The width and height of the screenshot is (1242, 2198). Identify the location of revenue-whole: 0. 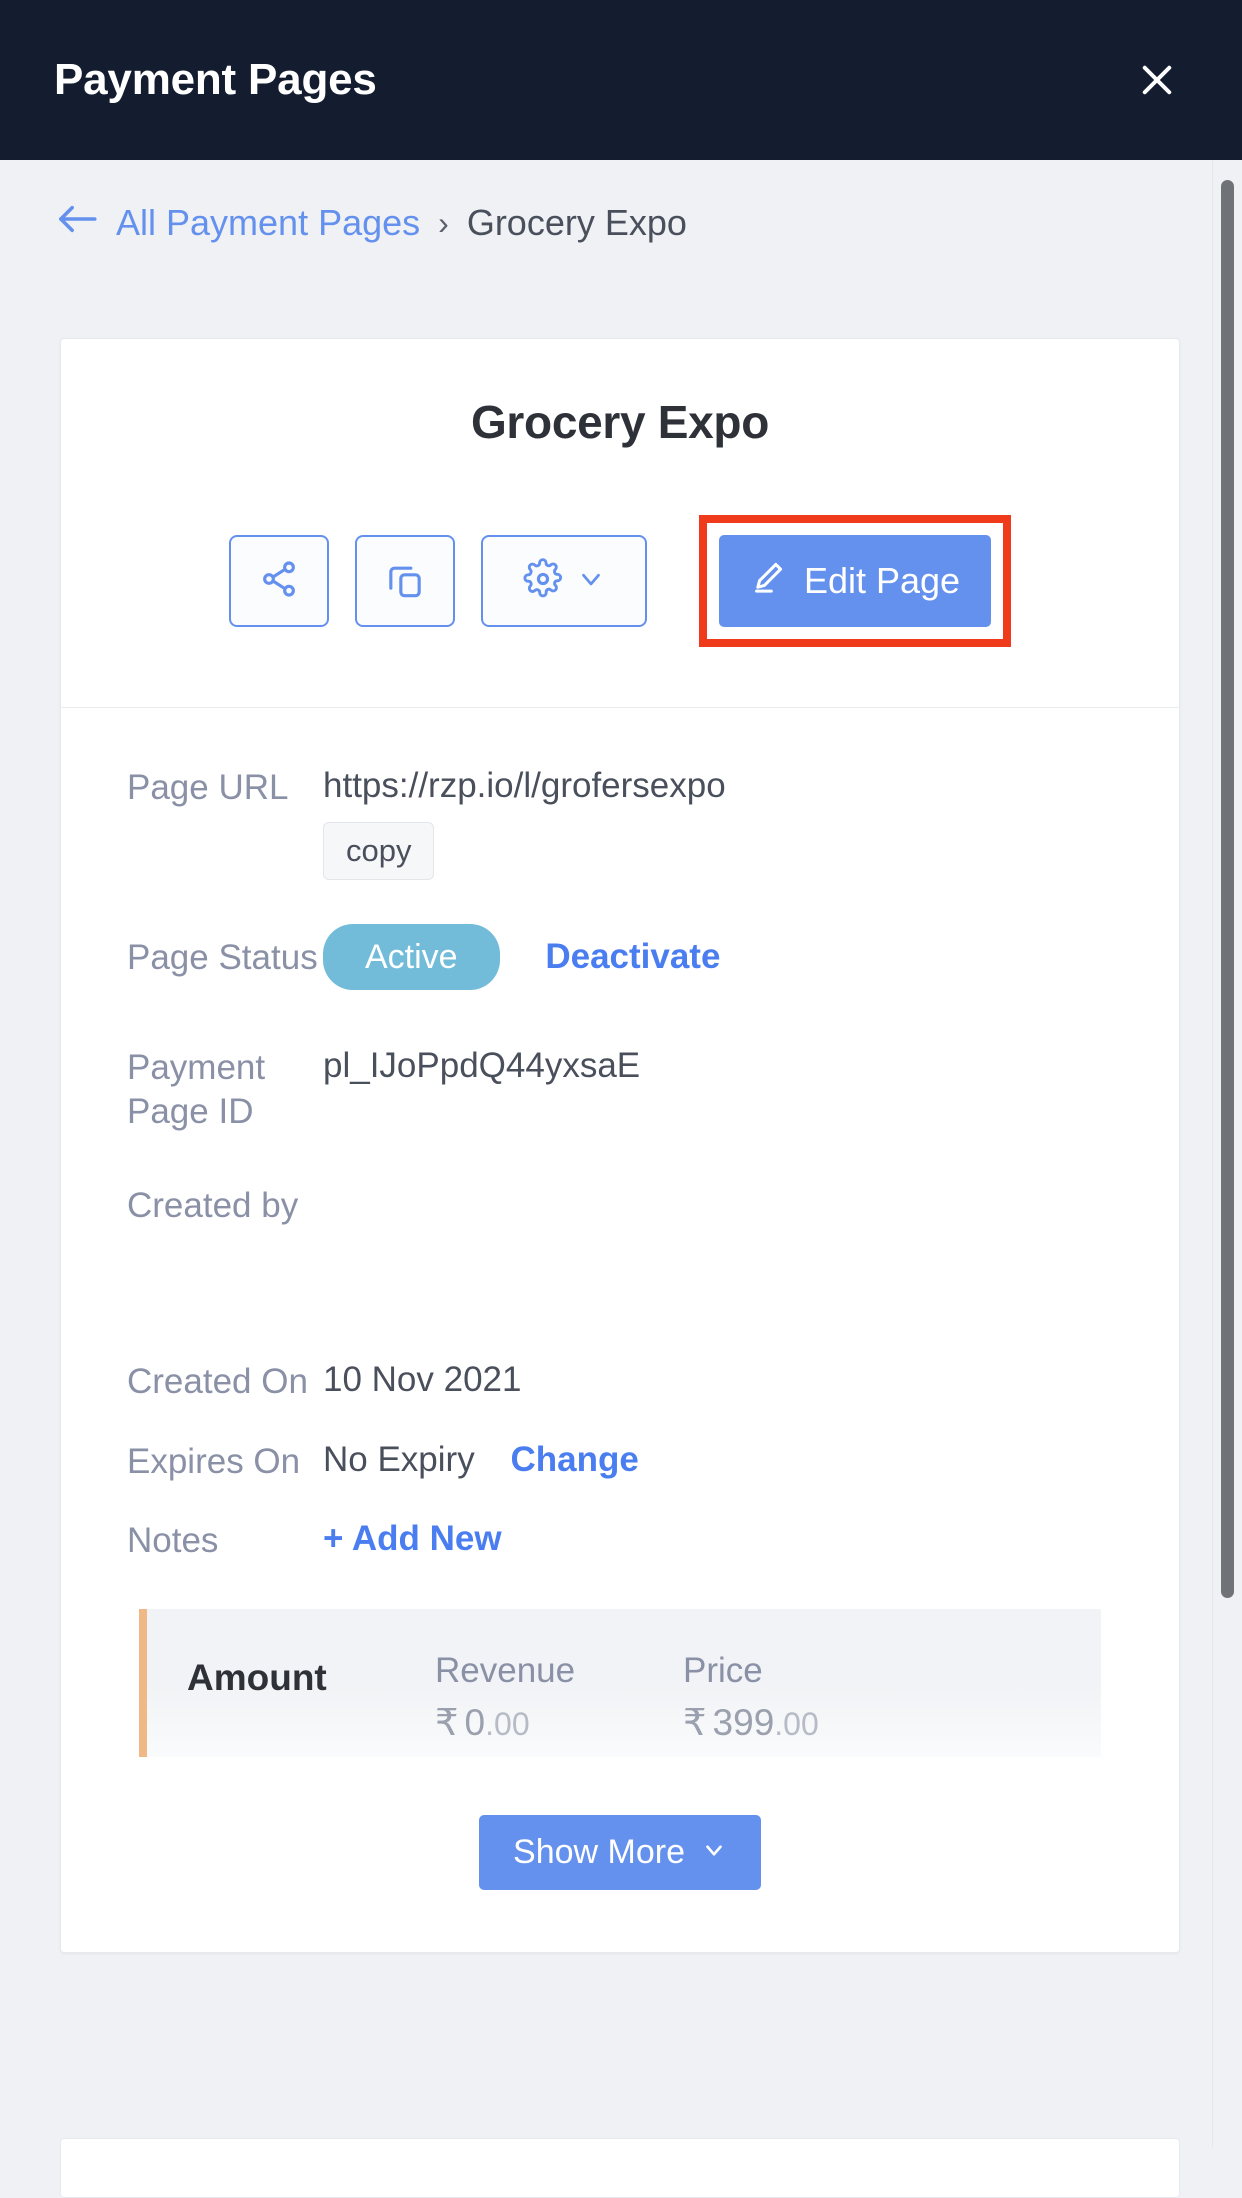
(475, 1722).